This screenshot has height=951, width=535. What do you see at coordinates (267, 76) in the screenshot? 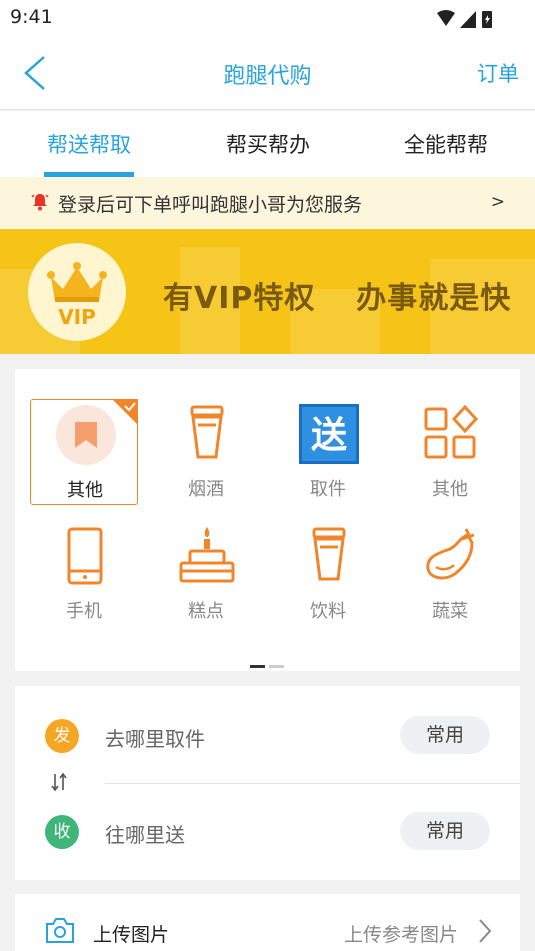
I see `page-title: 跑腿代购` at bounding box center [267, 76].